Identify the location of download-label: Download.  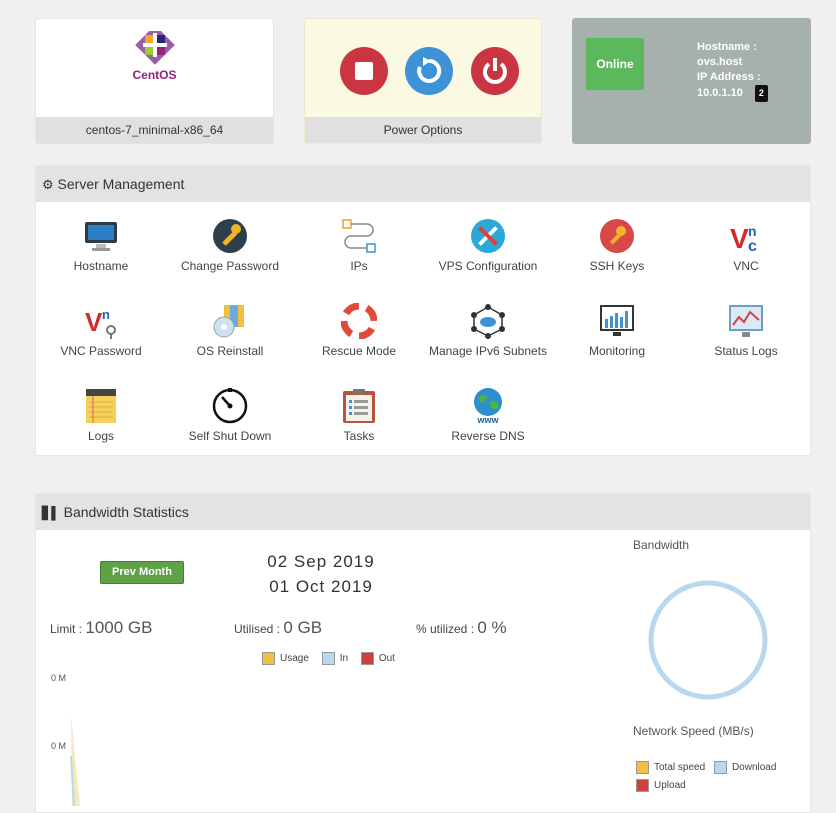
(754, 768).